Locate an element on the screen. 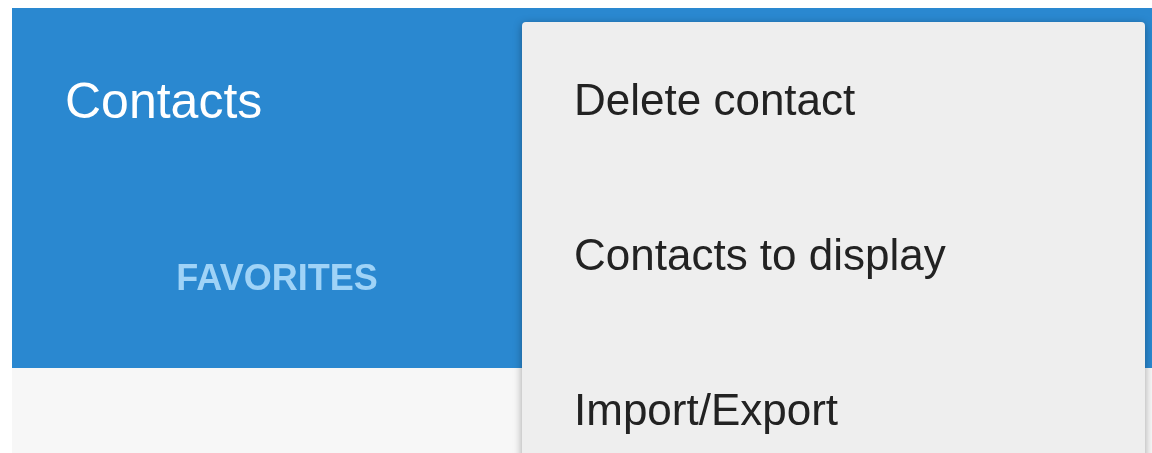  app-title: Contacts is located at coordinates (164, 101).